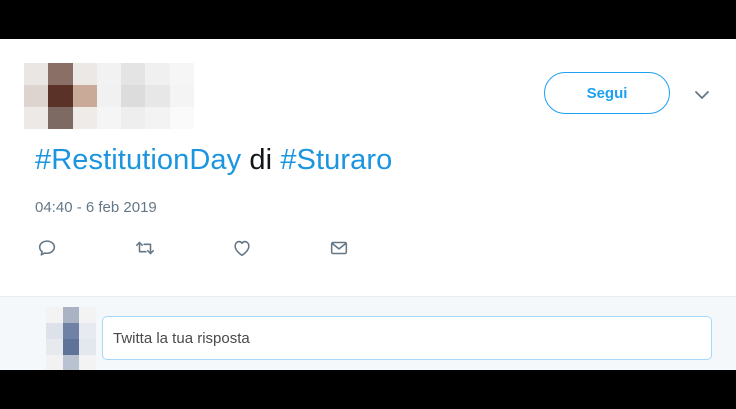  I want to click on reply-icon, so click(48, 249).